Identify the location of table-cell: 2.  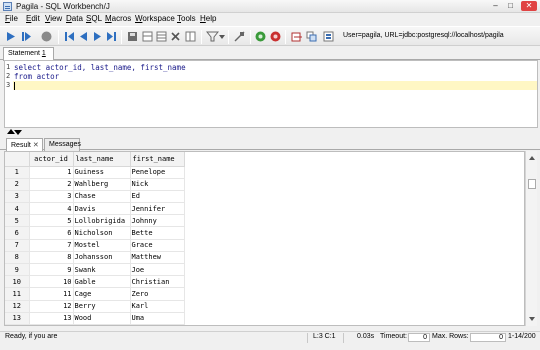
(51, 184).